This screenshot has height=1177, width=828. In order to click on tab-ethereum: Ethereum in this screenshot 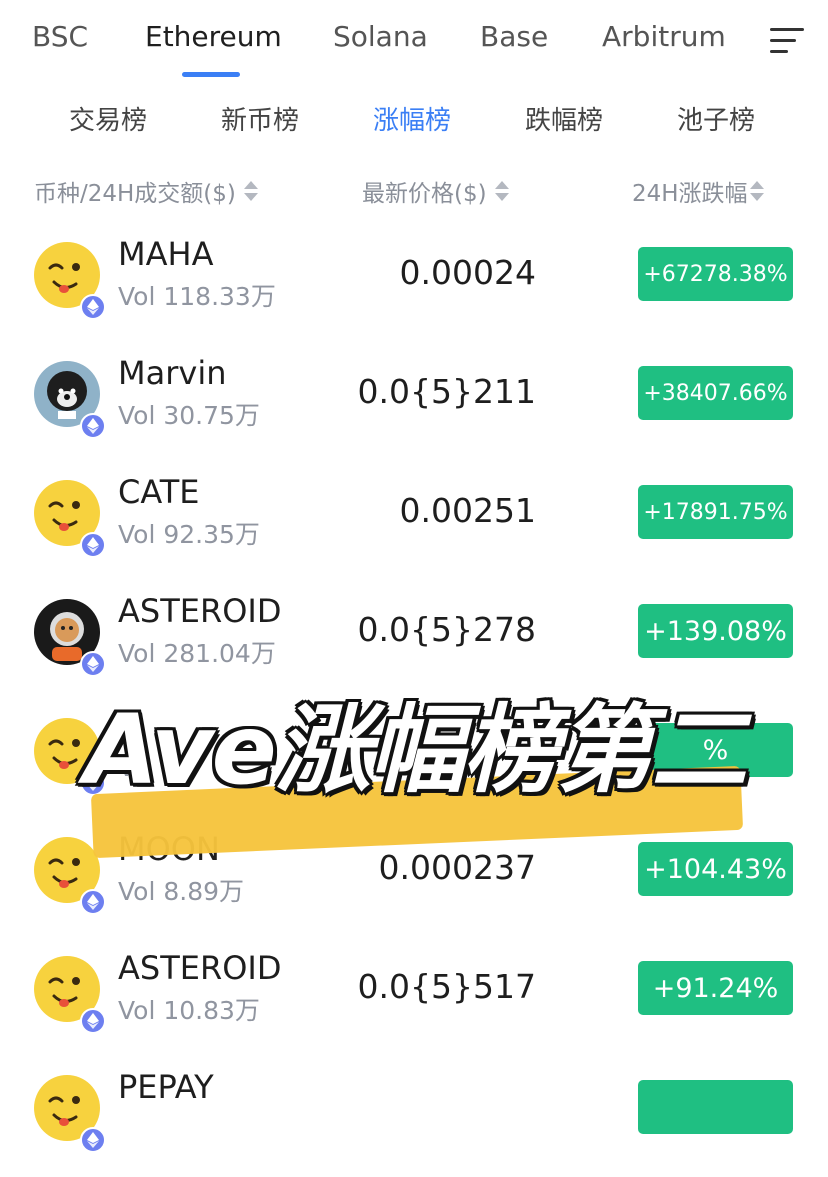, I will do `click(213, 36)`.